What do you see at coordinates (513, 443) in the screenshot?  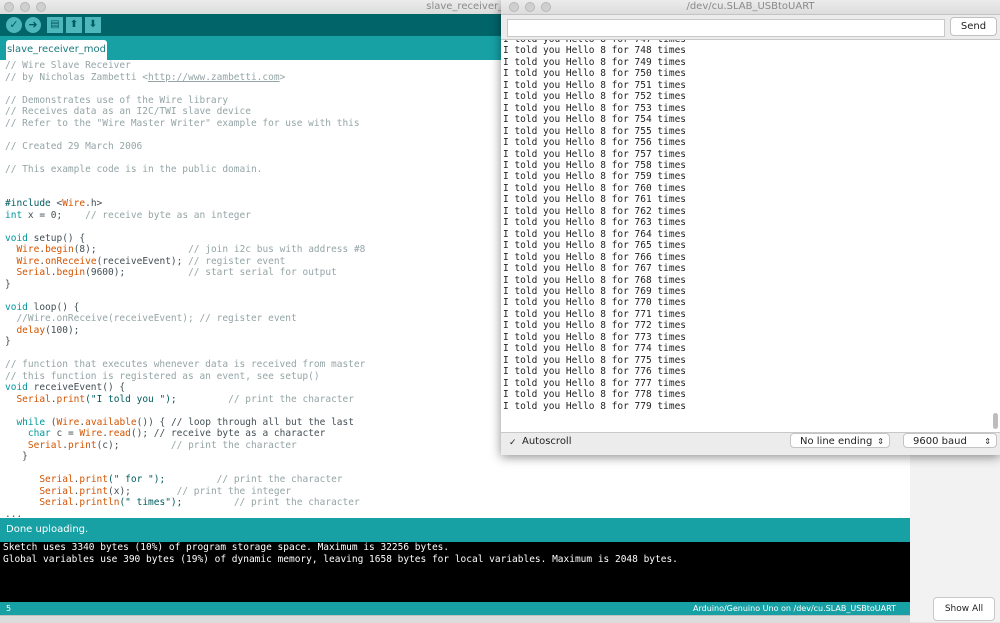 I see `checkmark-icon: ✓` at bounding box center [513, 443].